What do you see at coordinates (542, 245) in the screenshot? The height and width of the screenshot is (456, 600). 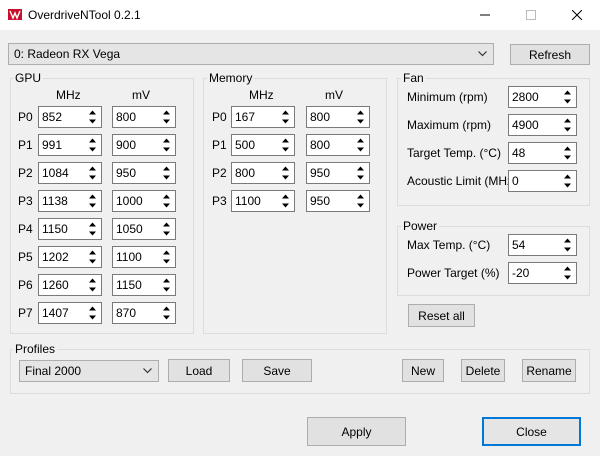 I see `power-field-spinner: 54` at bounding box center [542, 245].